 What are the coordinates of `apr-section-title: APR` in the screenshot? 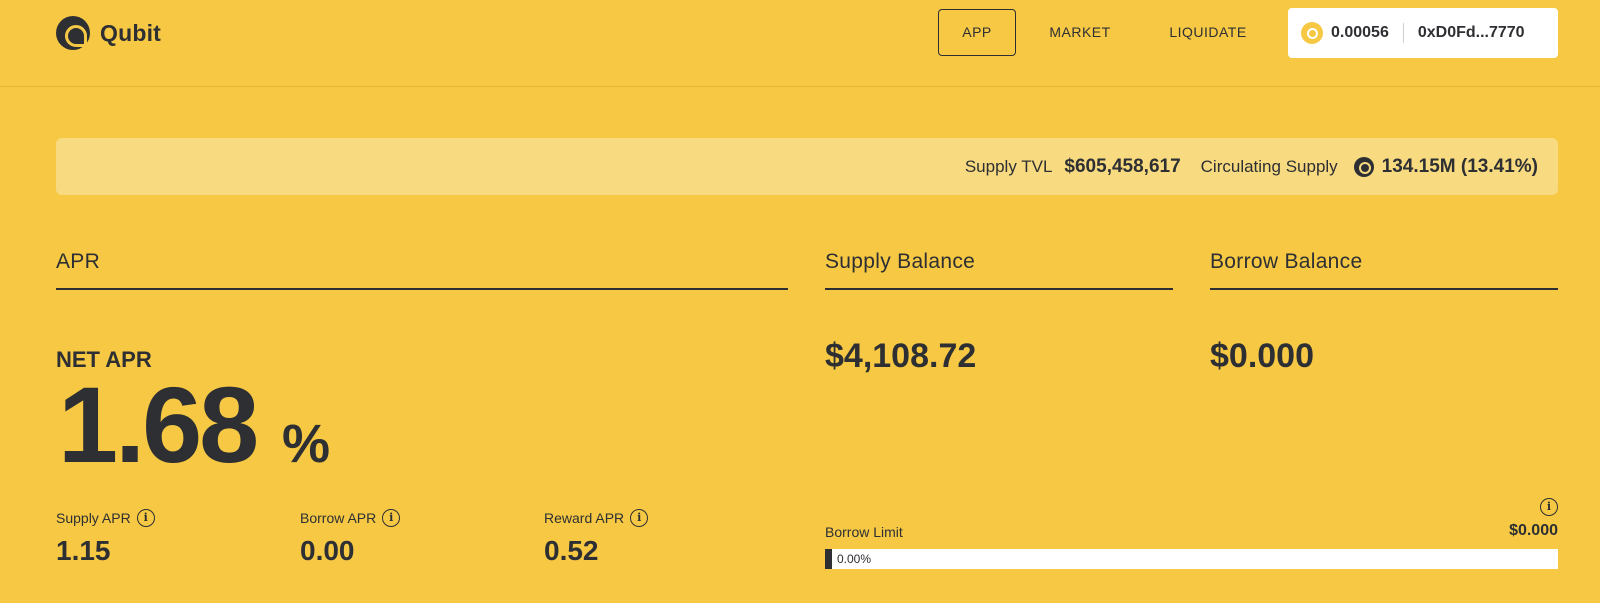 It's located at (422, 270).